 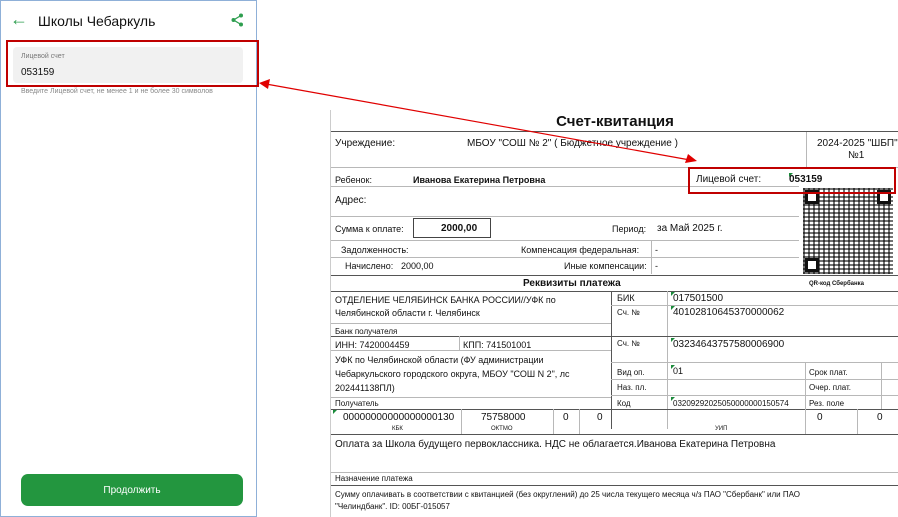 I want to click on other-comp-value: -, so click(x=656, y=266).